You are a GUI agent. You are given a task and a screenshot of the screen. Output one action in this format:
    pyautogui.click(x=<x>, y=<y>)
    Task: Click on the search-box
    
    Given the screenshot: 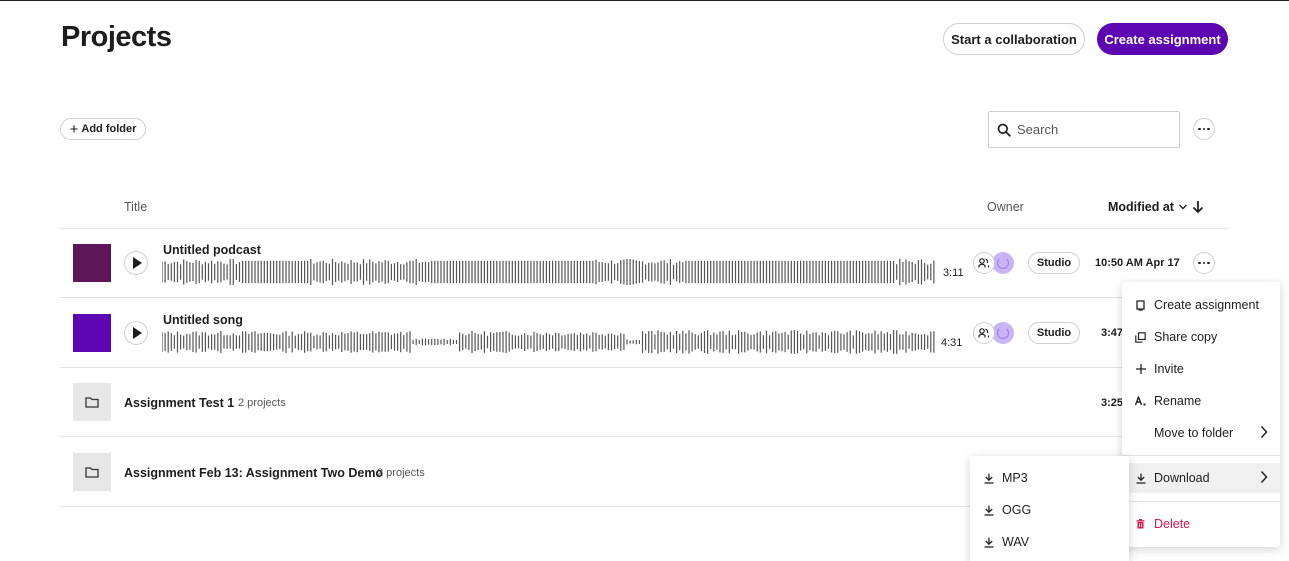 What is the action you would take?
    pyautogui.click(x=1084, y=129)
    